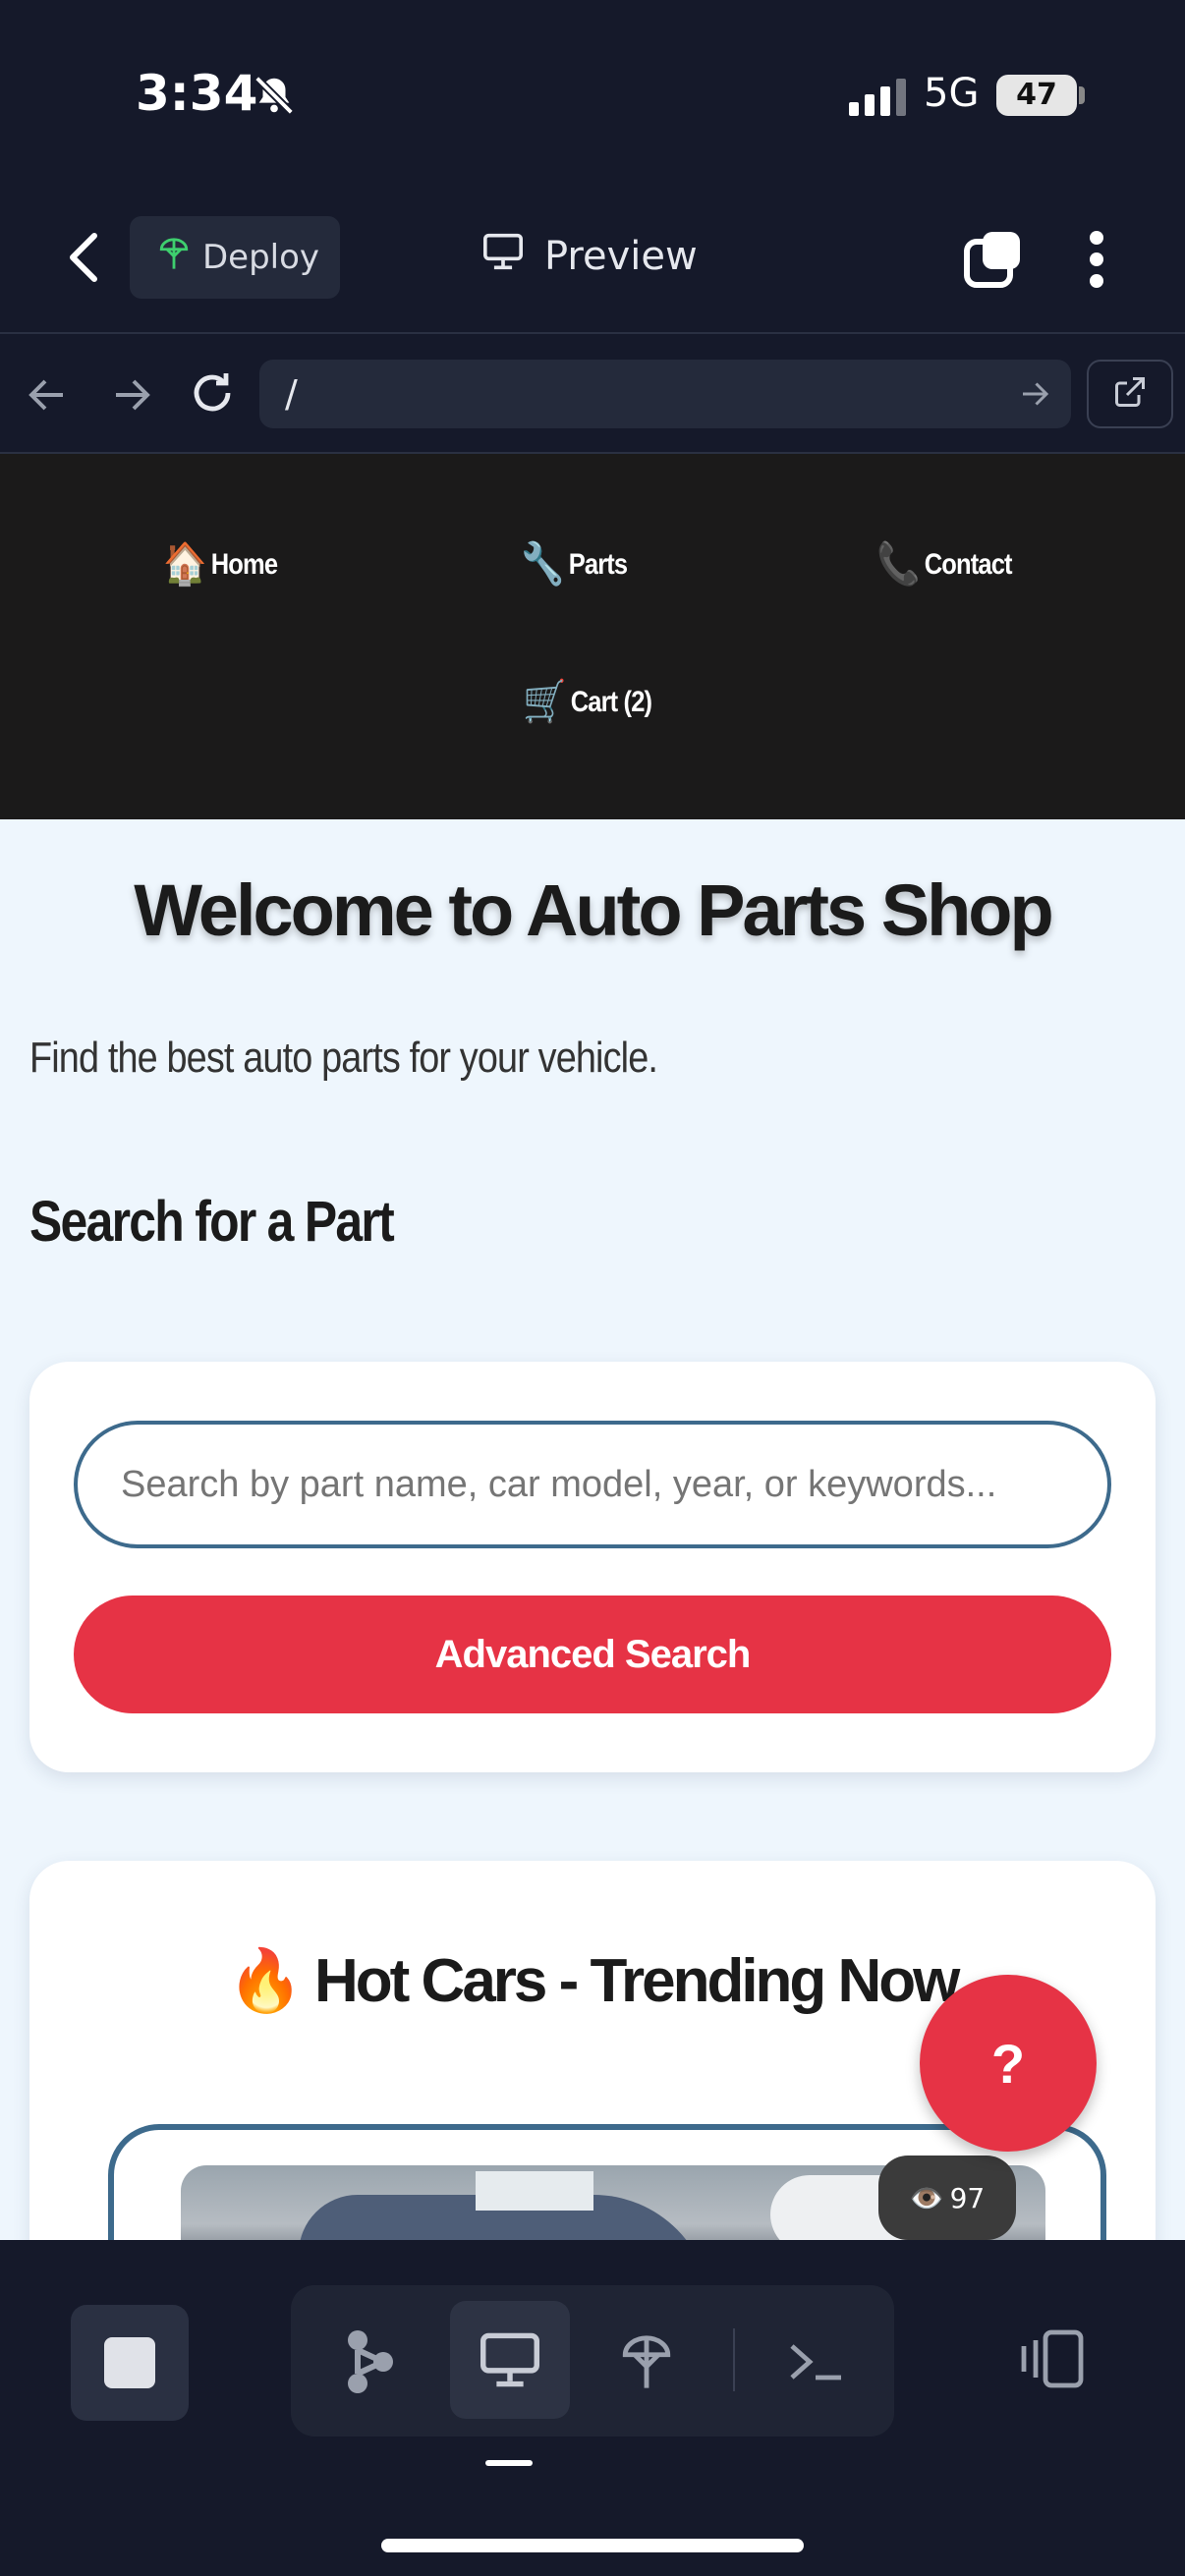 This screenshot has height=2576, width=1185. I want to click on stop-button, so click(130, 2363).